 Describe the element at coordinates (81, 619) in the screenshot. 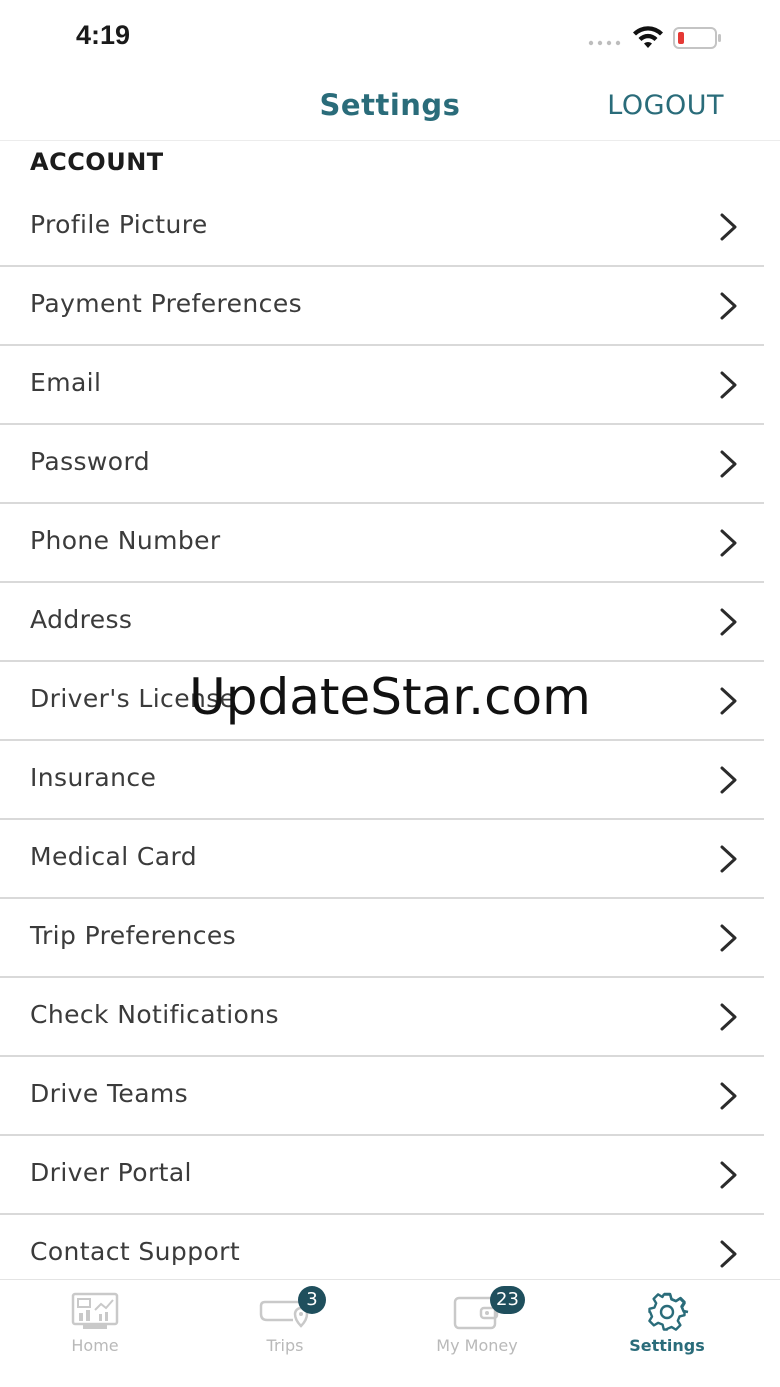

I see `list-item-label: Address` at that location.